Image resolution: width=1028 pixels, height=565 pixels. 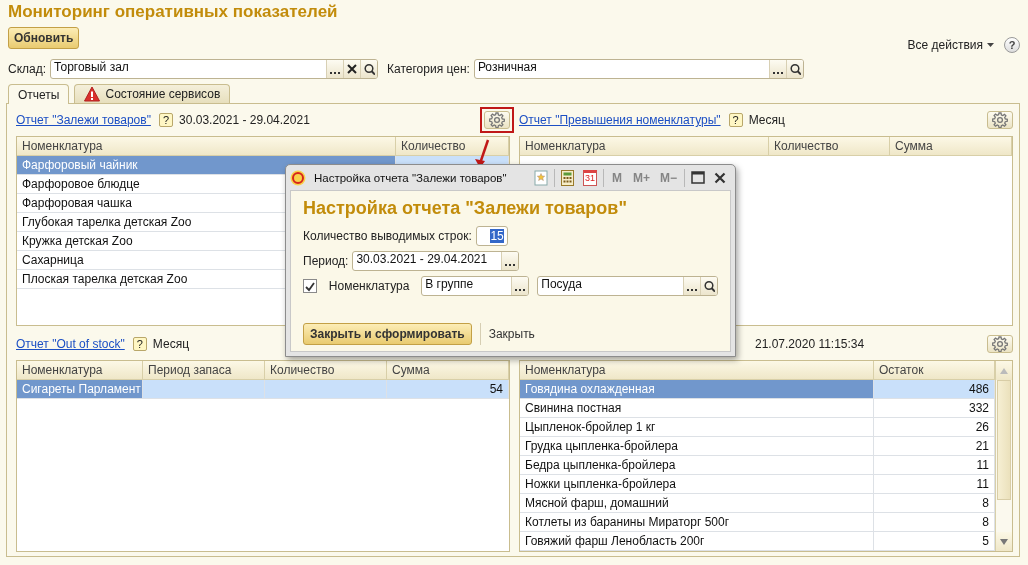 I want to click on table-cell: Цыпленок-бройлер 1 кг, so click(x=697, y=427).